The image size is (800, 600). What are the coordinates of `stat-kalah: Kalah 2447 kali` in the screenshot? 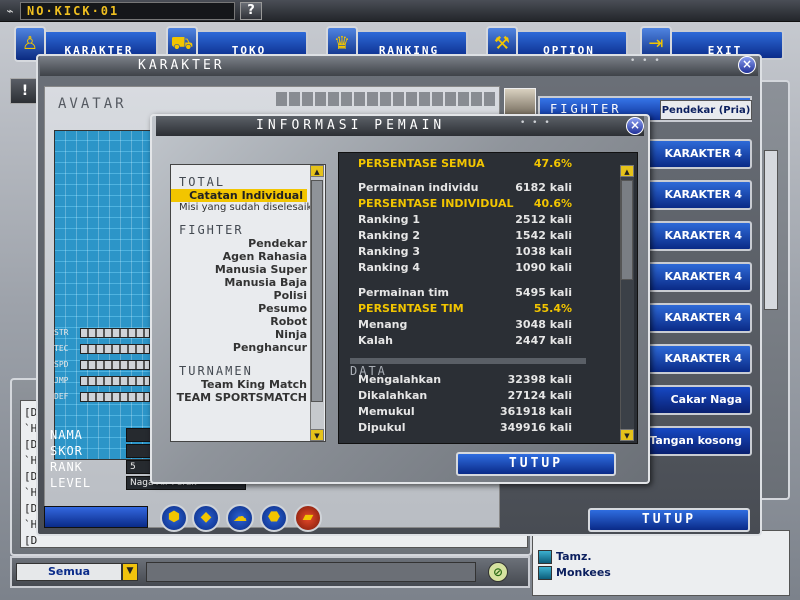 It's located at (465, 340).